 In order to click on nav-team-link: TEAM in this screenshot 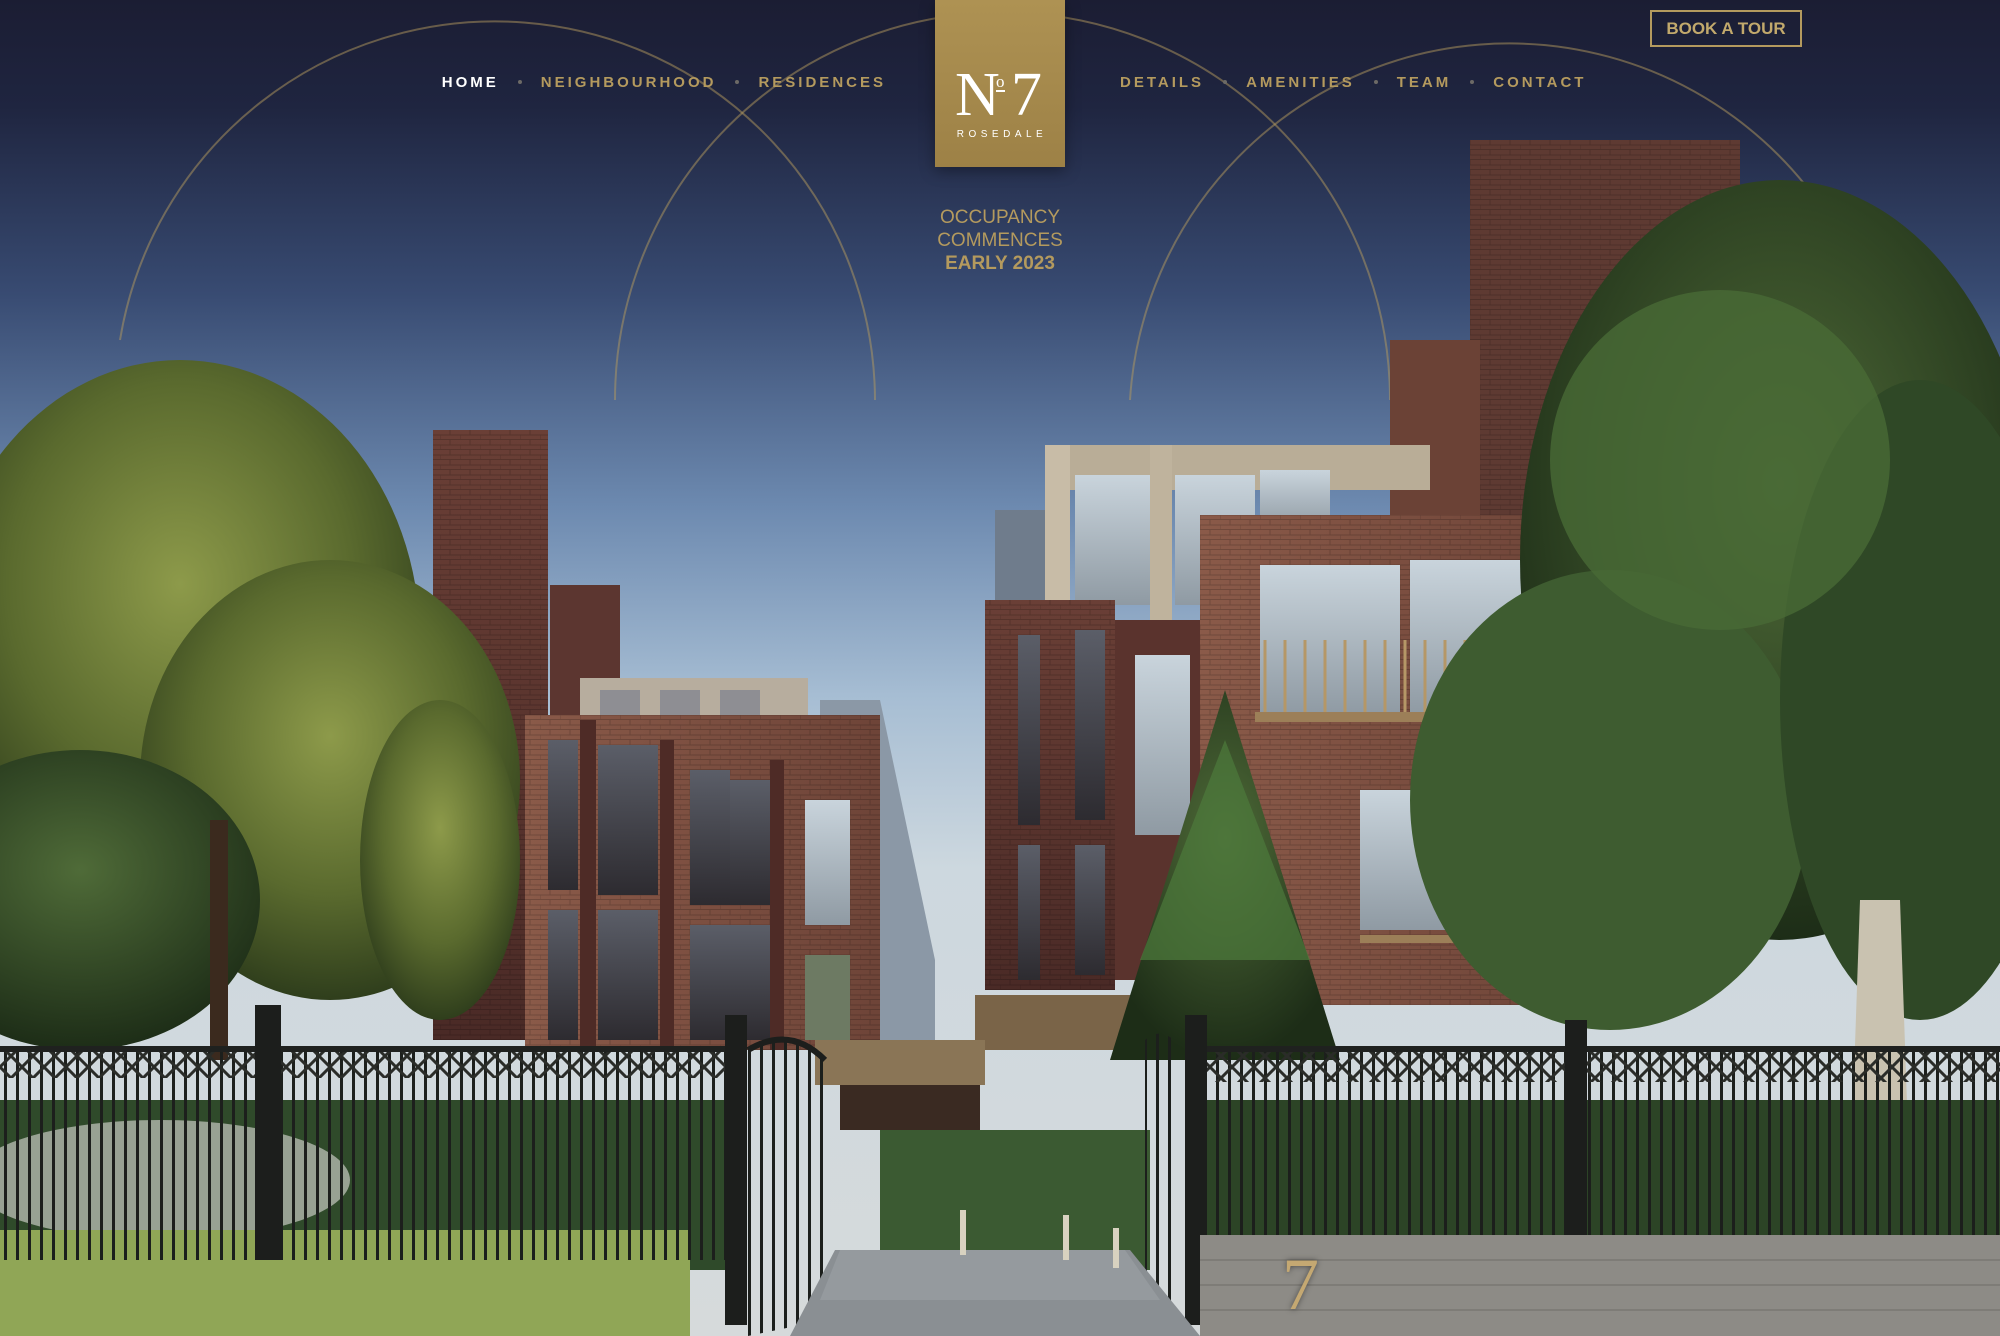, I will do `click(1424, 82)`.